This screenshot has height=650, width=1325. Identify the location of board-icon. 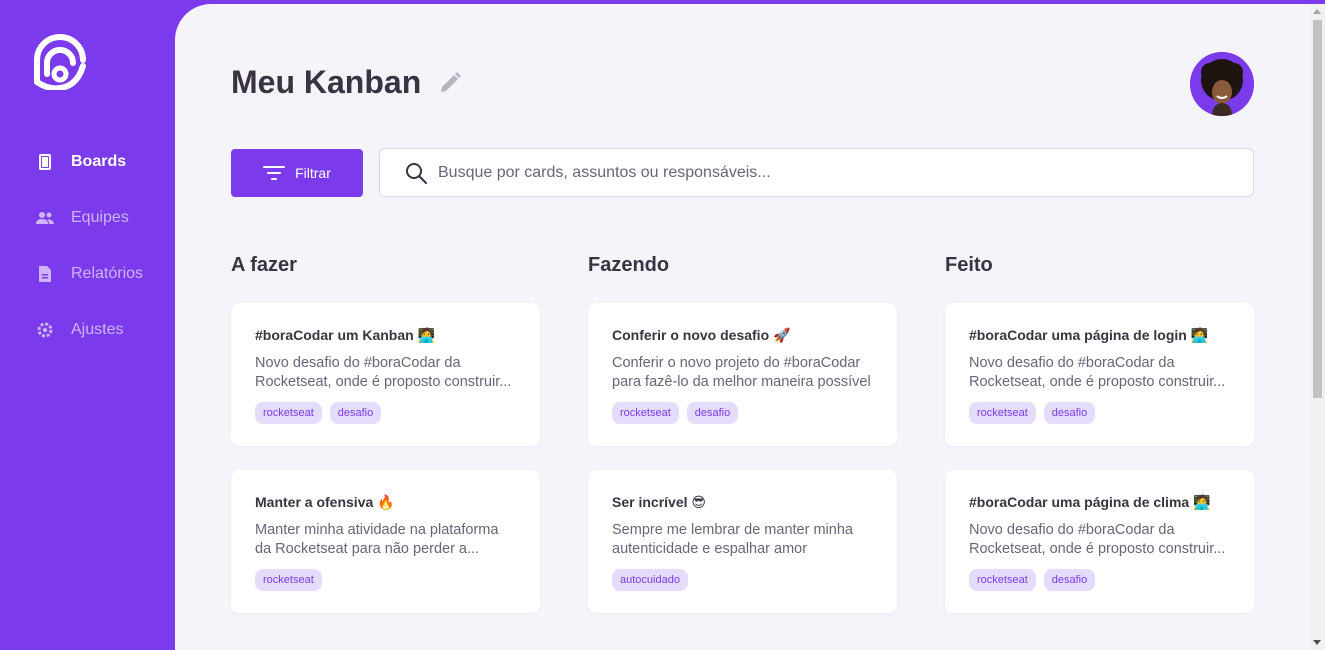
(45, 162).